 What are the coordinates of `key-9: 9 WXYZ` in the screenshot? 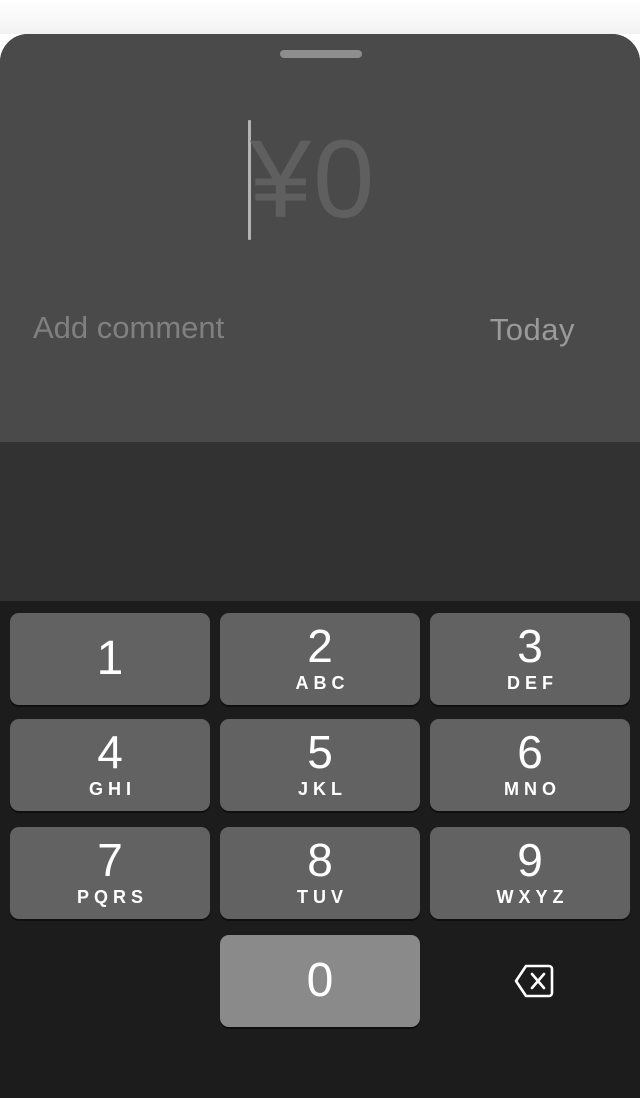 It's located at (530, 873).